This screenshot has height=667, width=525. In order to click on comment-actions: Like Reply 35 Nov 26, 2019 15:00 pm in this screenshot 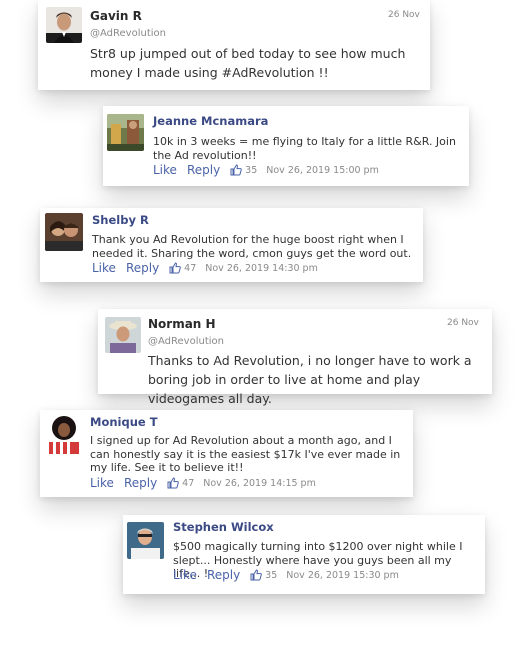, I will do `click(266, 170)`.